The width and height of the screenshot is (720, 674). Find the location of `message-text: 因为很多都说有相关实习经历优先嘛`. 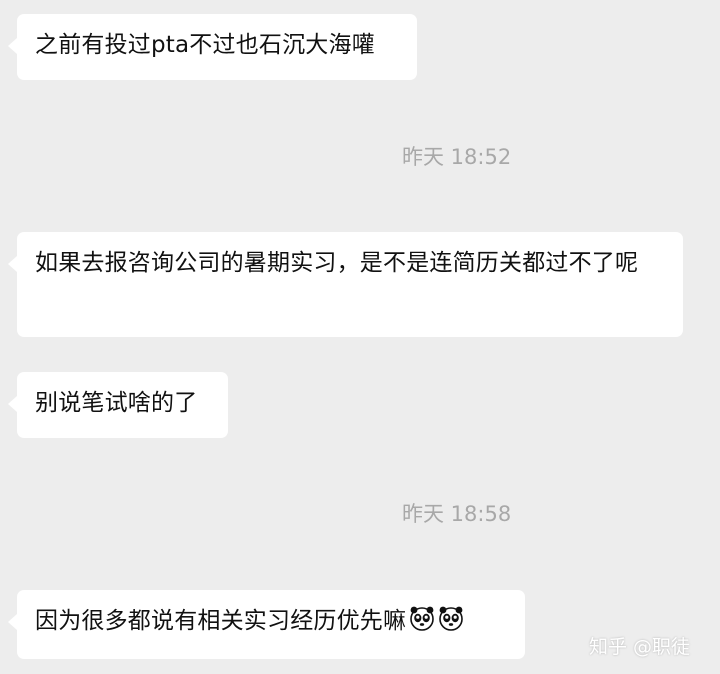

message-text: 因为很多都说有相关实习经历优先嘛 is located at coordinates (221, 621).